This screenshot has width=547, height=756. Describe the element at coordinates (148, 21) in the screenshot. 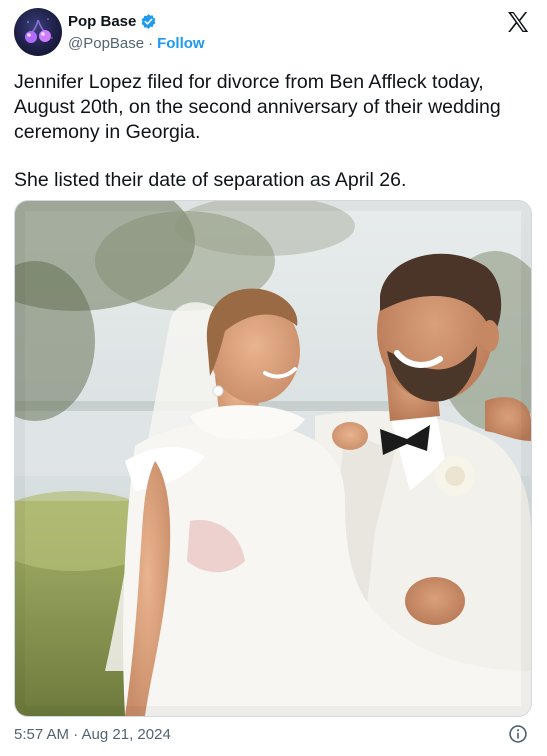

I see `verified-badge-icon` at that location.